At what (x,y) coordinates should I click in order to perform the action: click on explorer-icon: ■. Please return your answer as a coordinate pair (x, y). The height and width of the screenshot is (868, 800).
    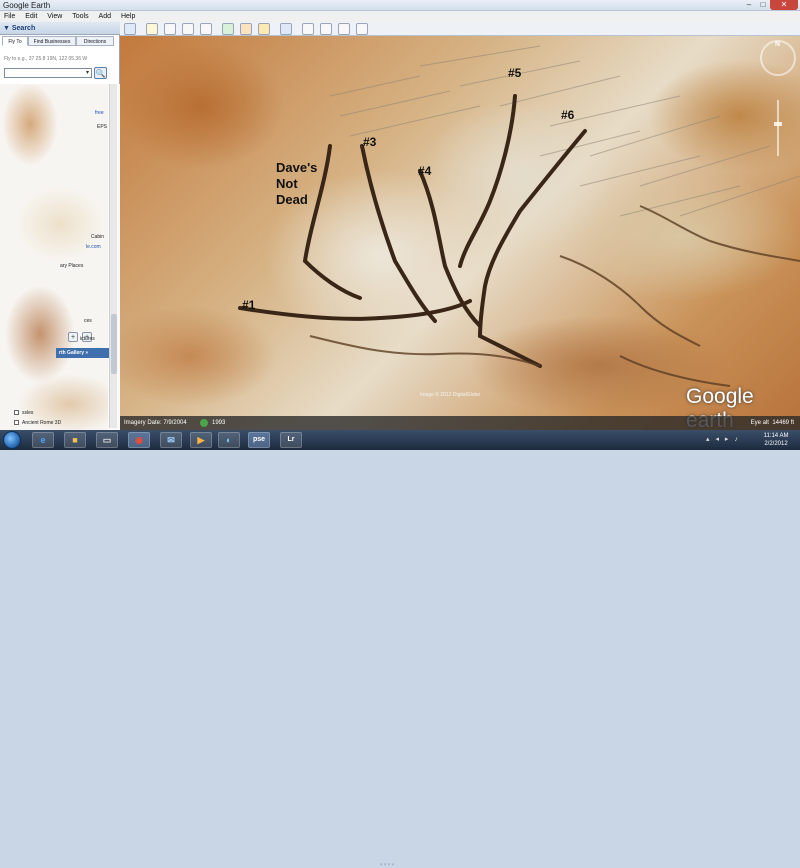
    Looking at the image, I should click on (75, 440).